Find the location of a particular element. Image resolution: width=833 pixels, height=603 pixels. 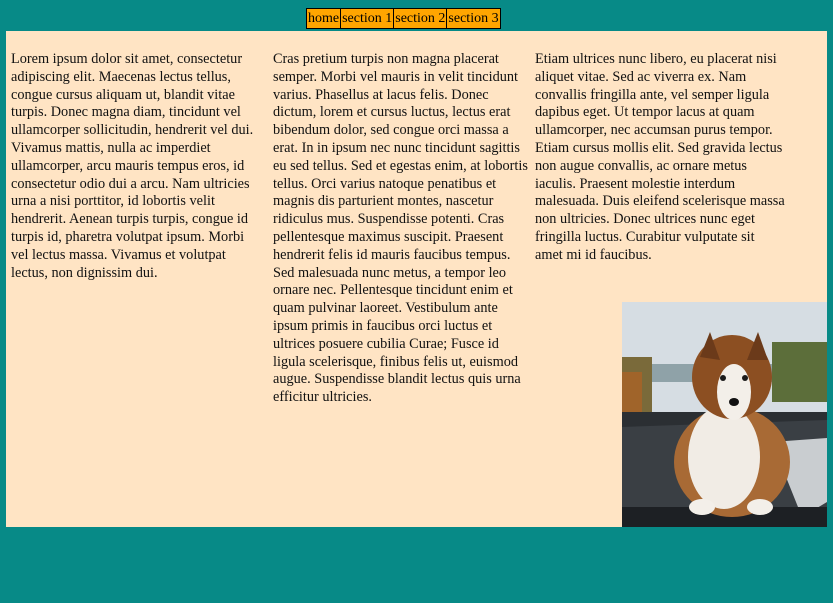

dog-photo is located at coordinates (724, 414).